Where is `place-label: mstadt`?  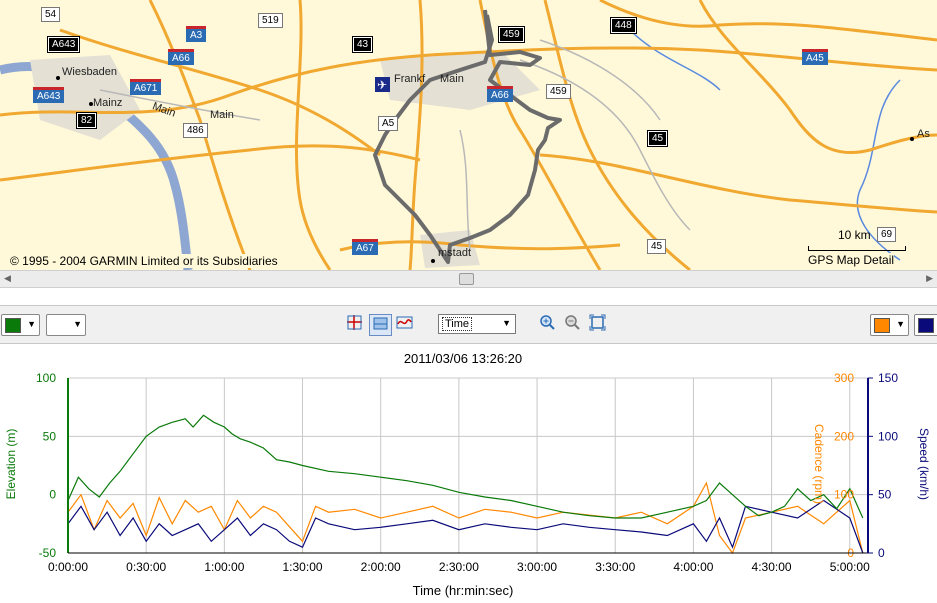
place-label: mstadt is located at coordinates (455, 253).